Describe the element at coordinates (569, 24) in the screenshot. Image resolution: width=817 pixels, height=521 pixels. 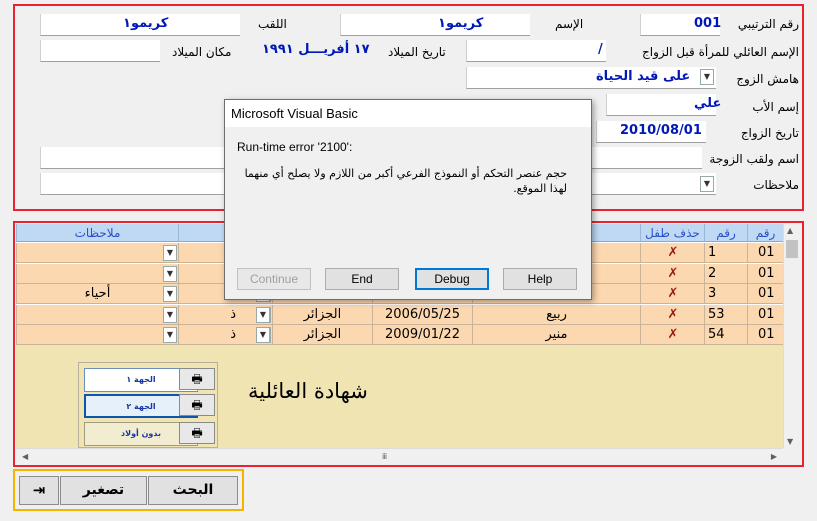
I see `name-label: الإسم` at that location.